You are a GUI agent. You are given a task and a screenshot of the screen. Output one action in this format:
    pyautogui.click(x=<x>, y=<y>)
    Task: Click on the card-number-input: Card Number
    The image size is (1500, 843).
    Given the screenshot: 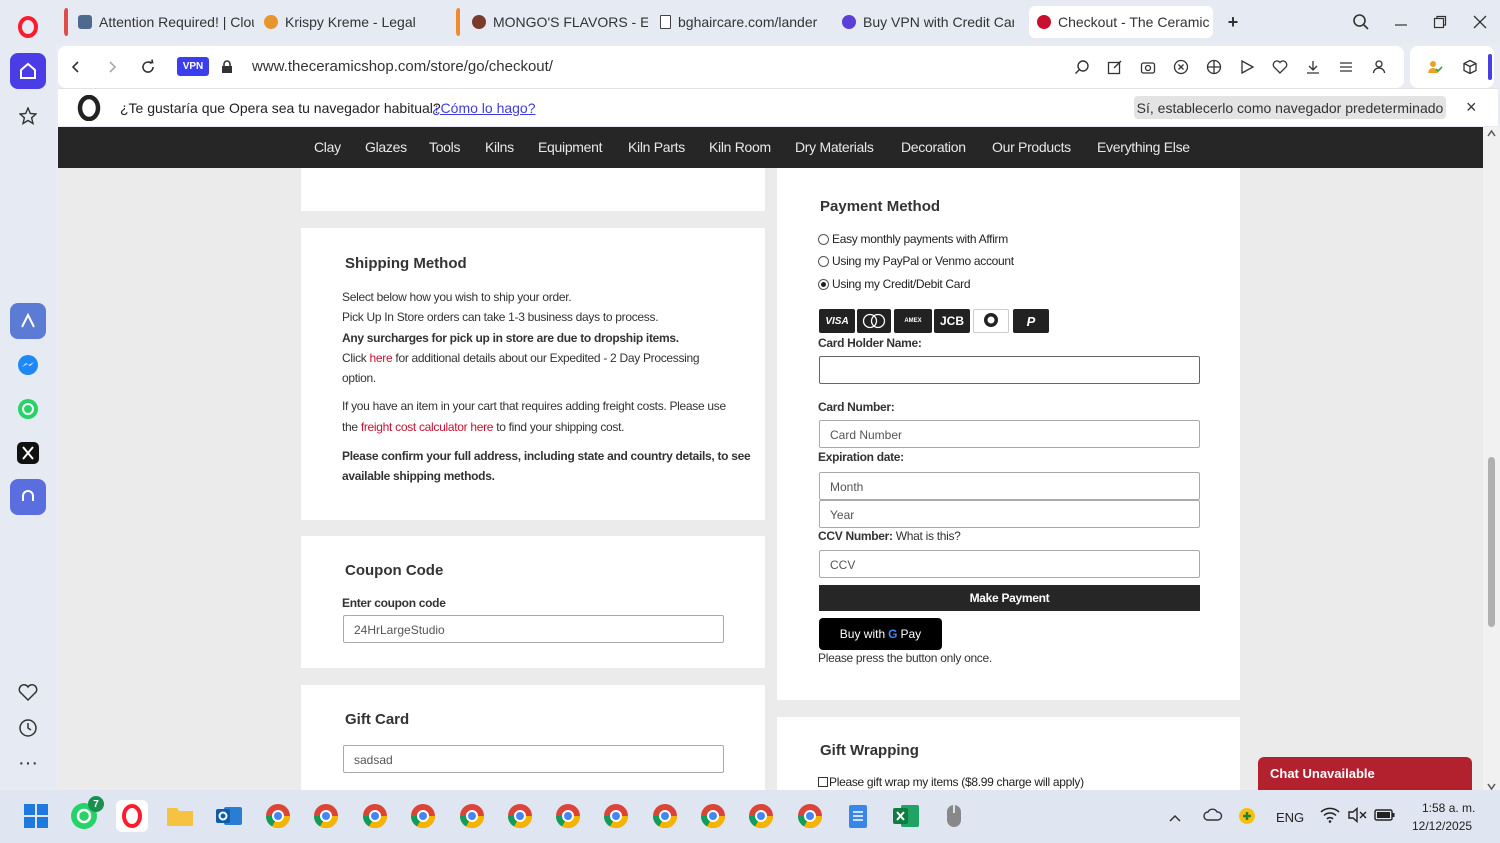 What is the action you would take?
    pyautogui.click(x=1009, y=434)
    